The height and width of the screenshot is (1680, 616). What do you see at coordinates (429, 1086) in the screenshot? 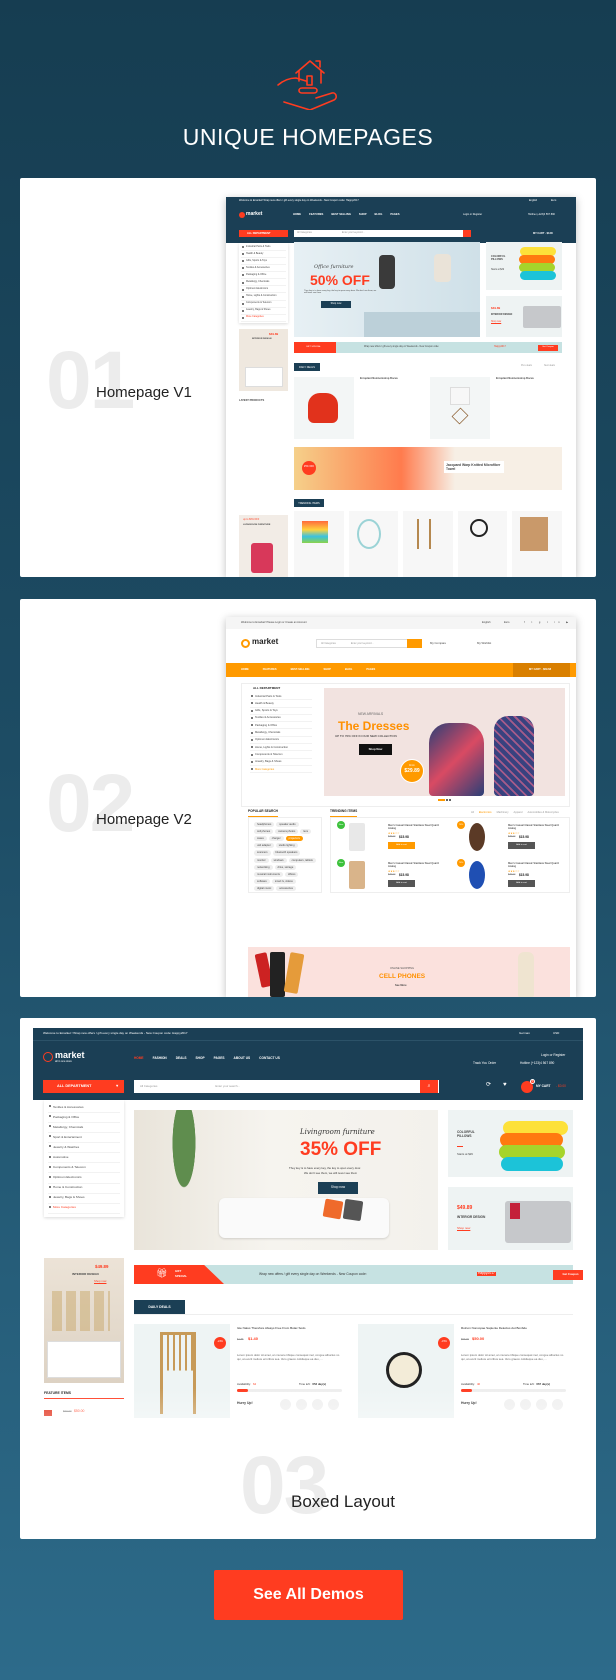
I see `search-button: ⌕` at bounding box center [429, 1086].